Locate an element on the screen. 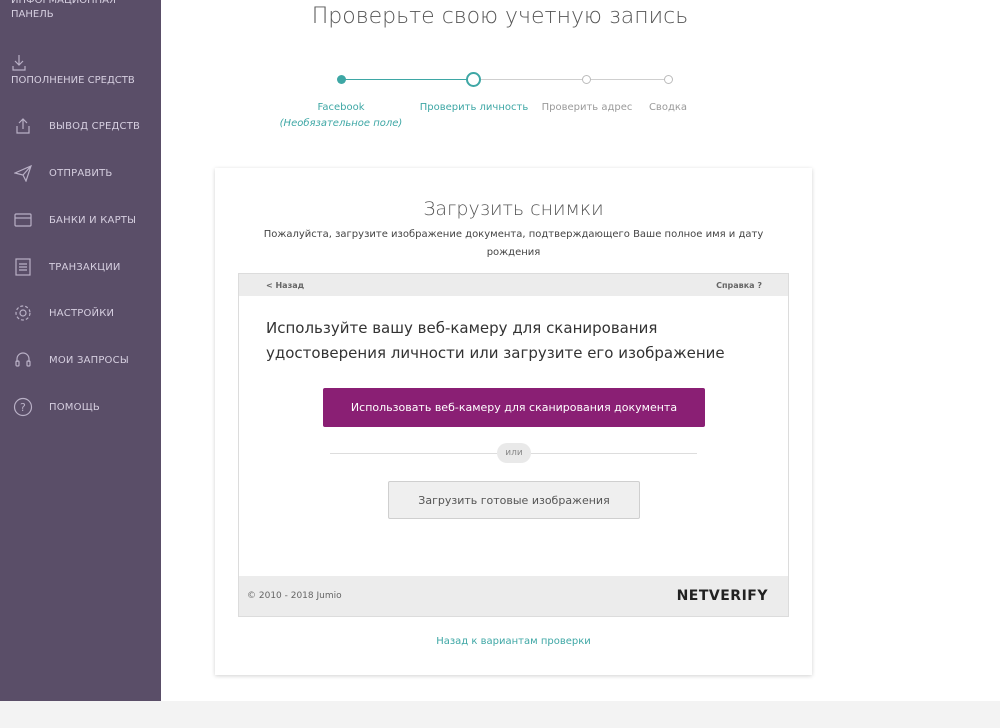  sidebar-item-send: ОТПРАВИТЬ is located at coordinates (80, 173).